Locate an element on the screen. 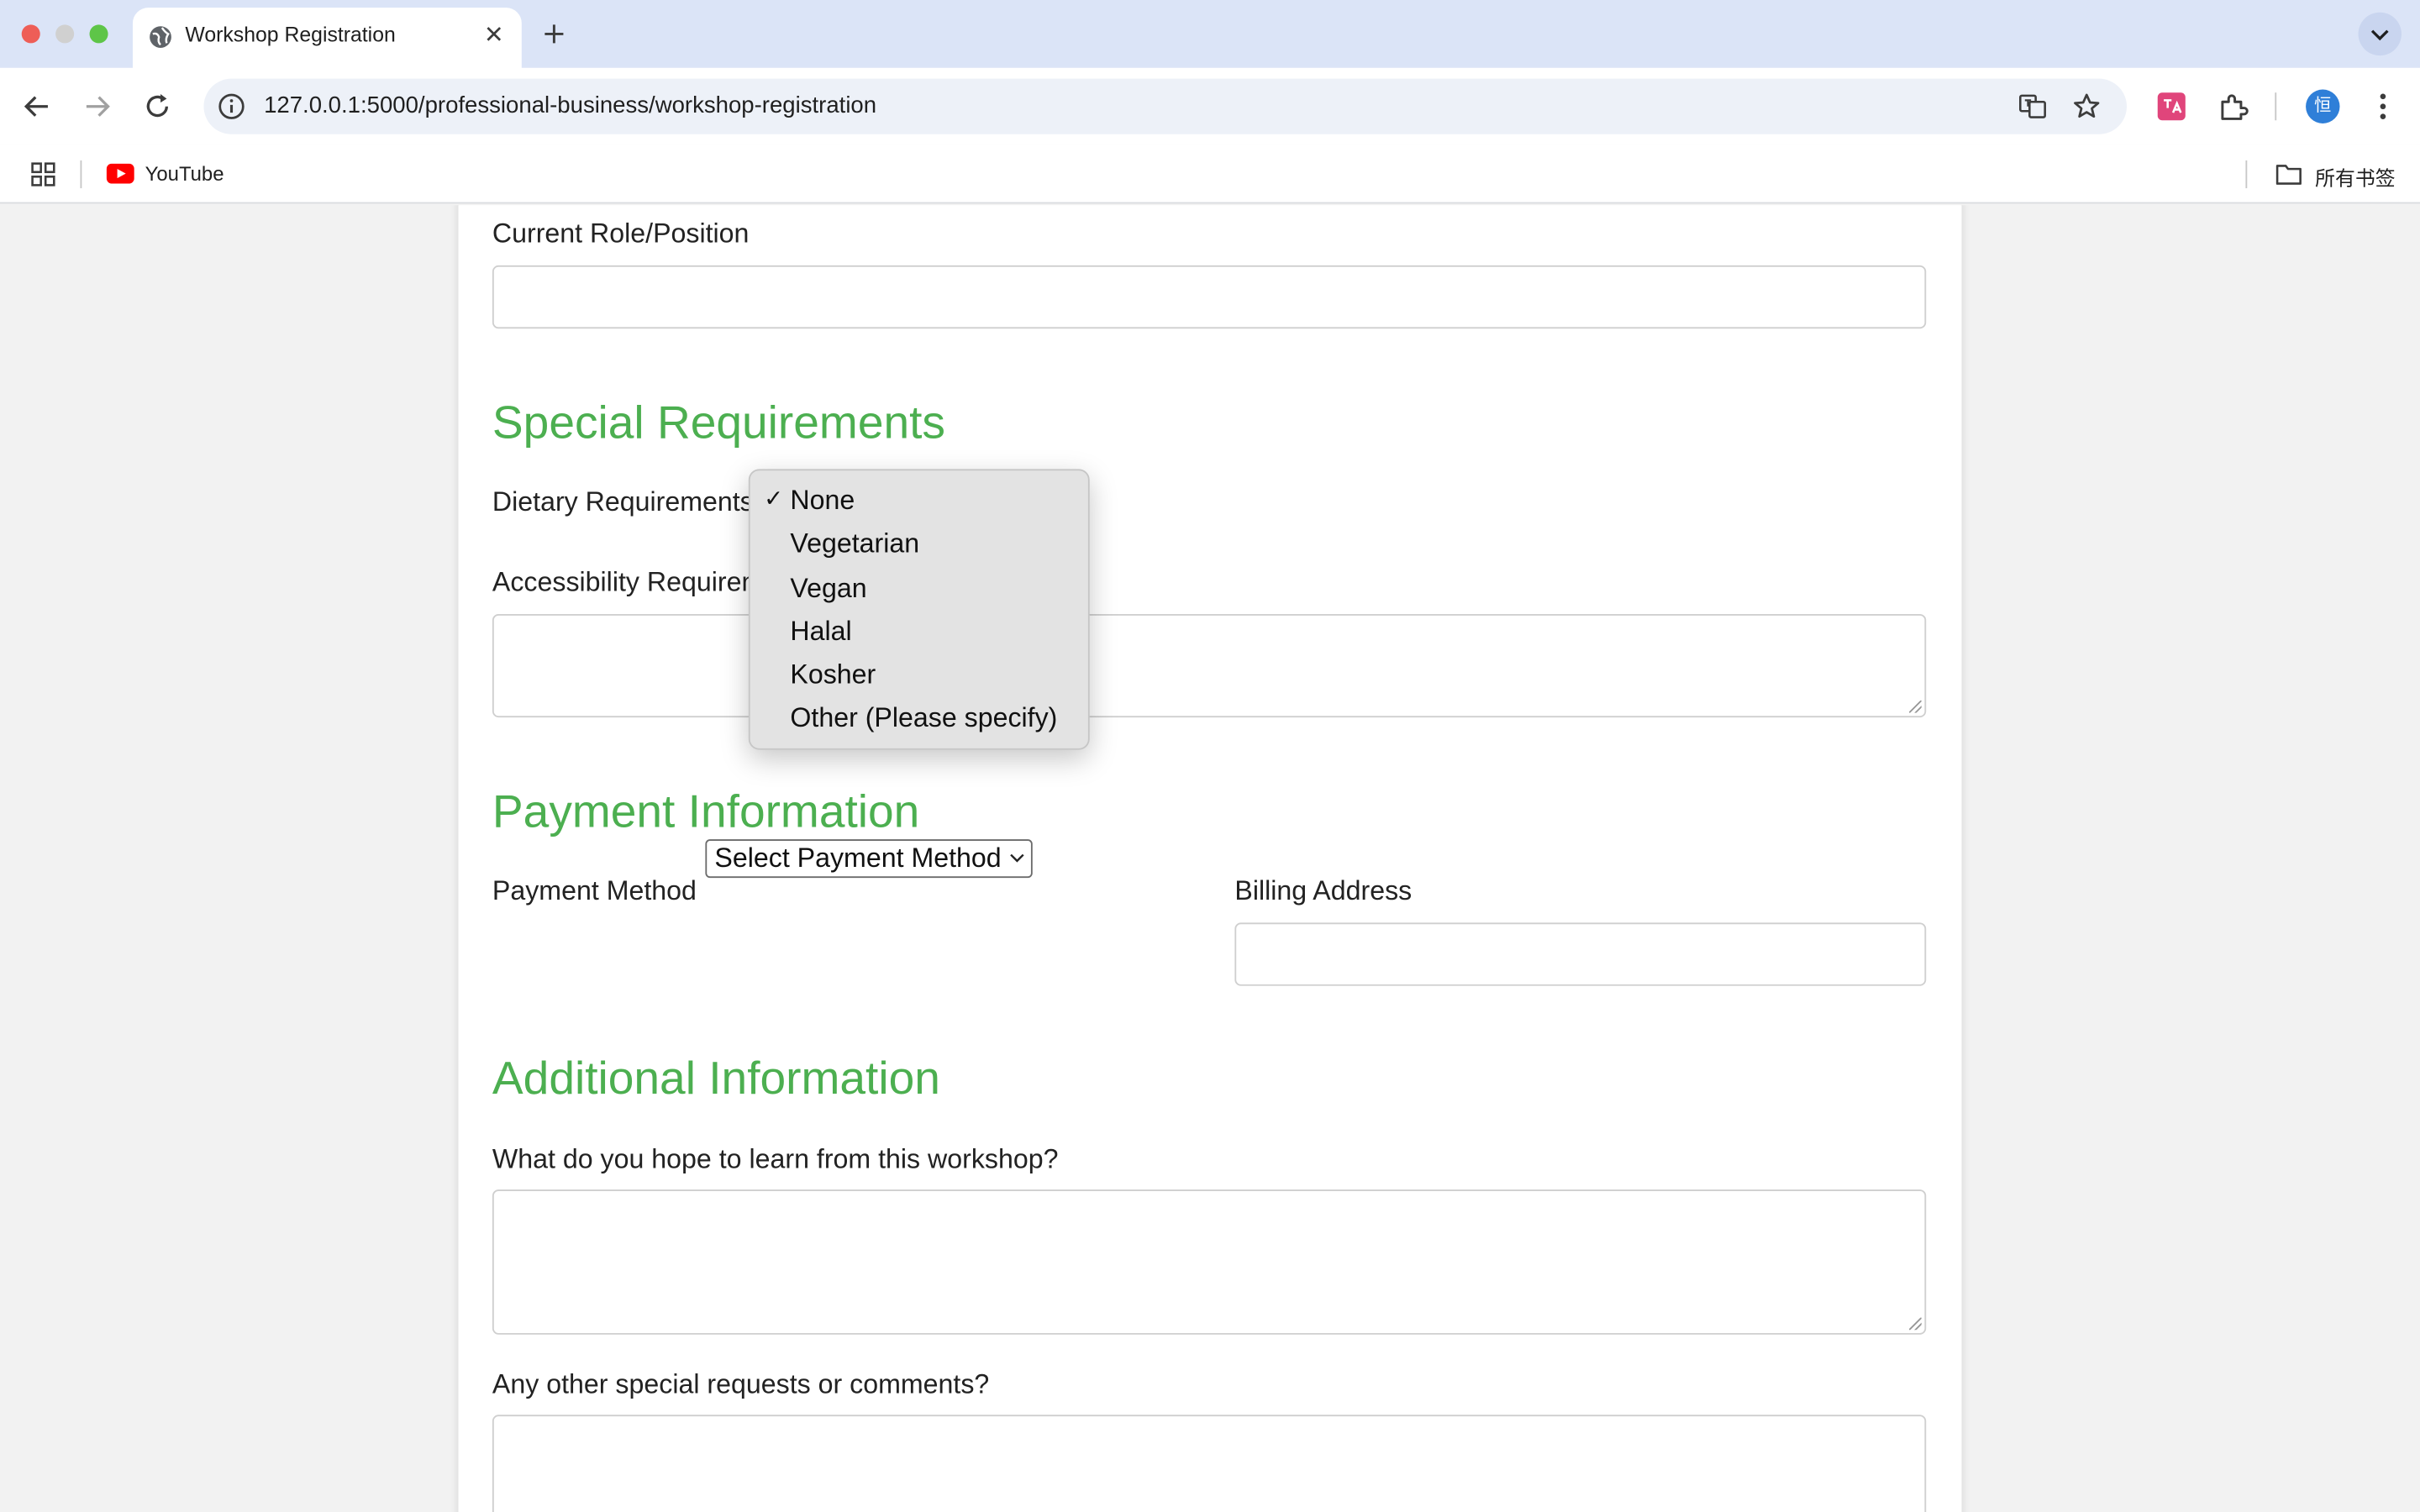 The height and width of the screenshot is (1512, 2420). browser-tab-active: Workshop Registration is located at coordinates (327, 39).